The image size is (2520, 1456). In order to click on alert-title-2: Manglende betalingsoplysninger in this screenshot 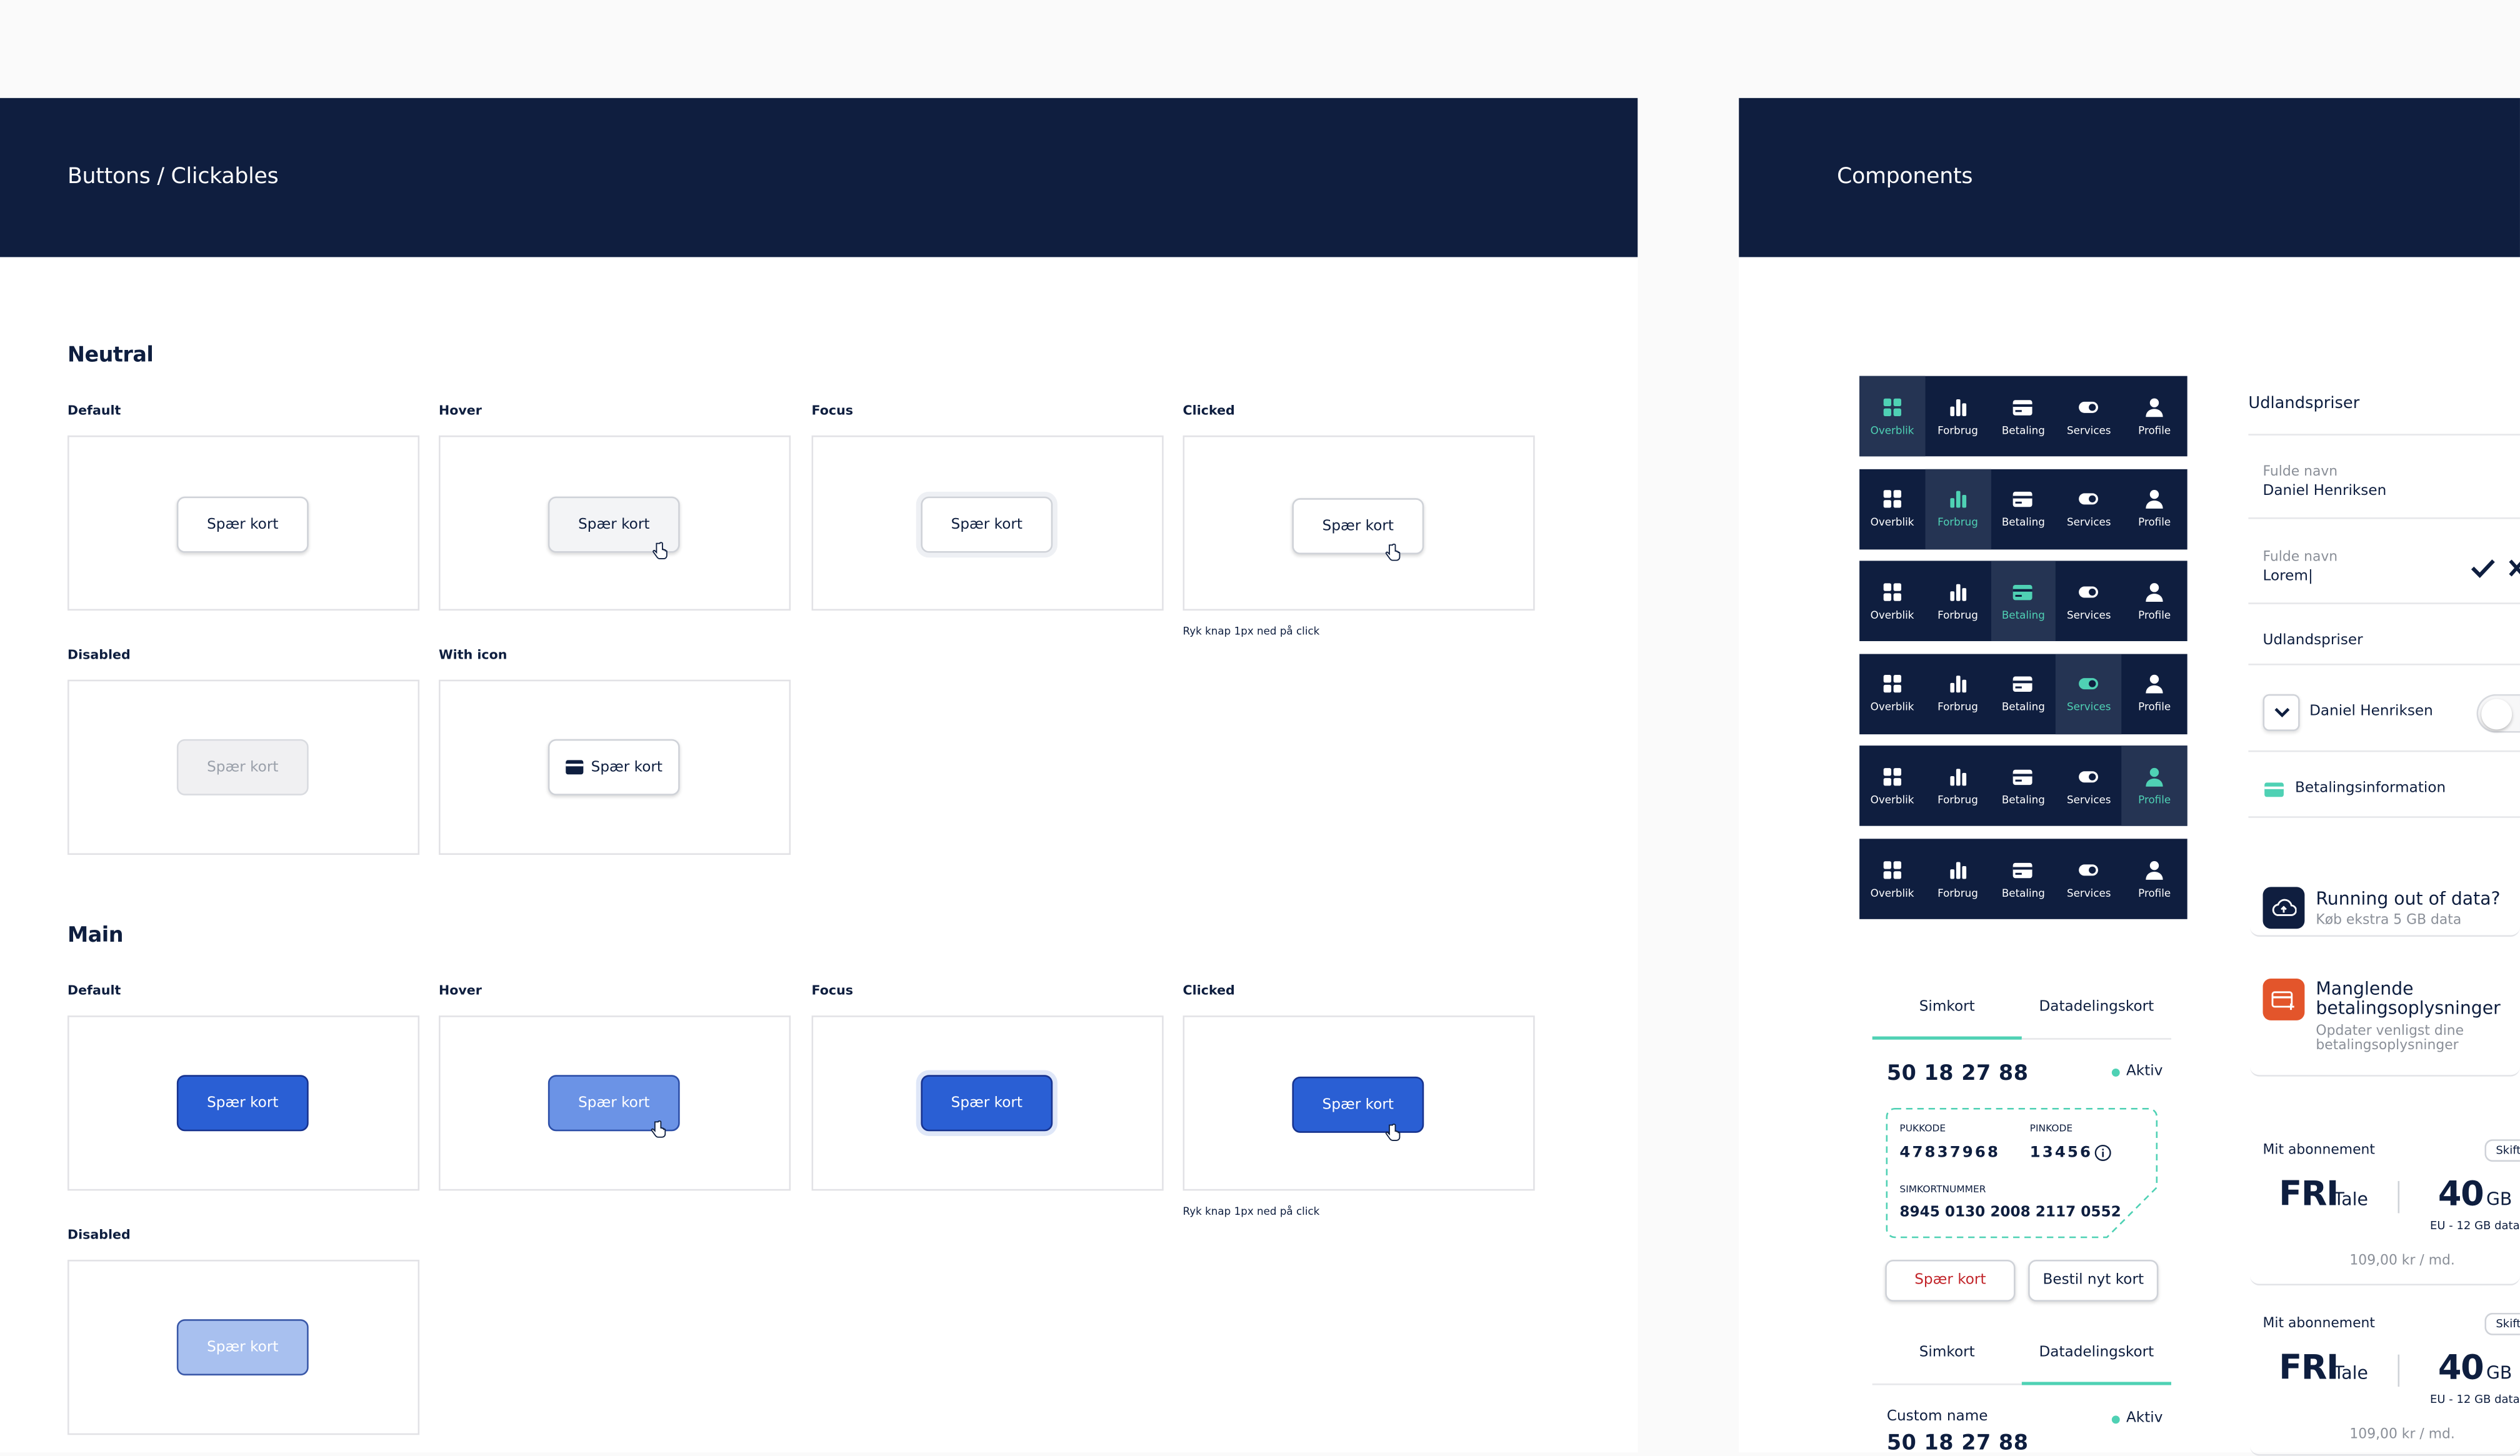, I will do `click(2408, 998)`.